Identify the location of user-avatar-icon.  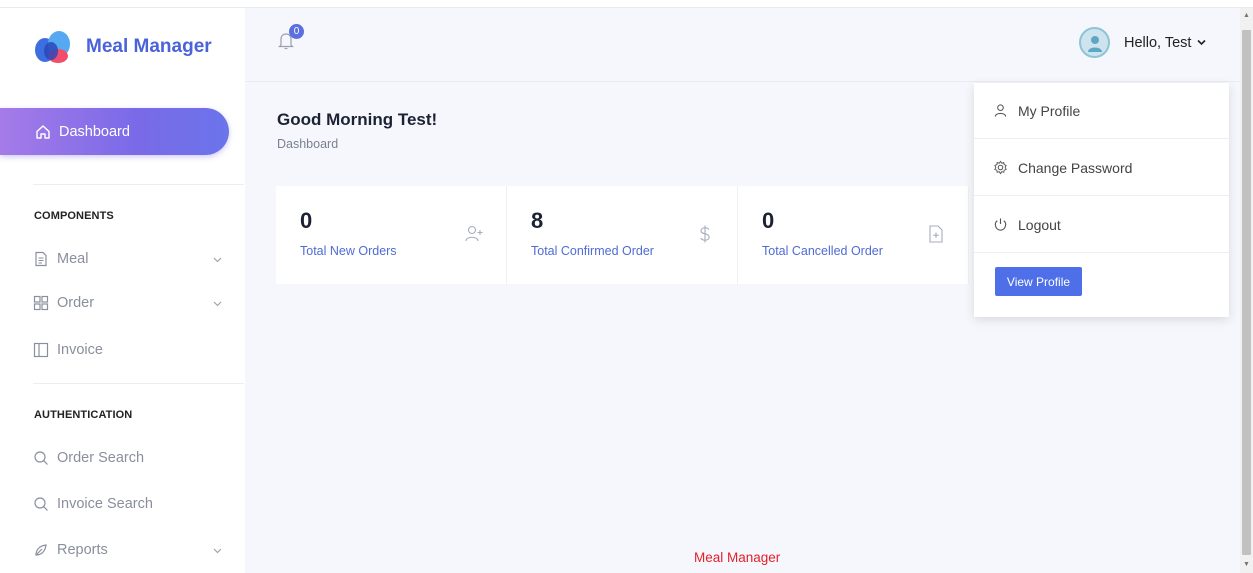
(1094, 43).